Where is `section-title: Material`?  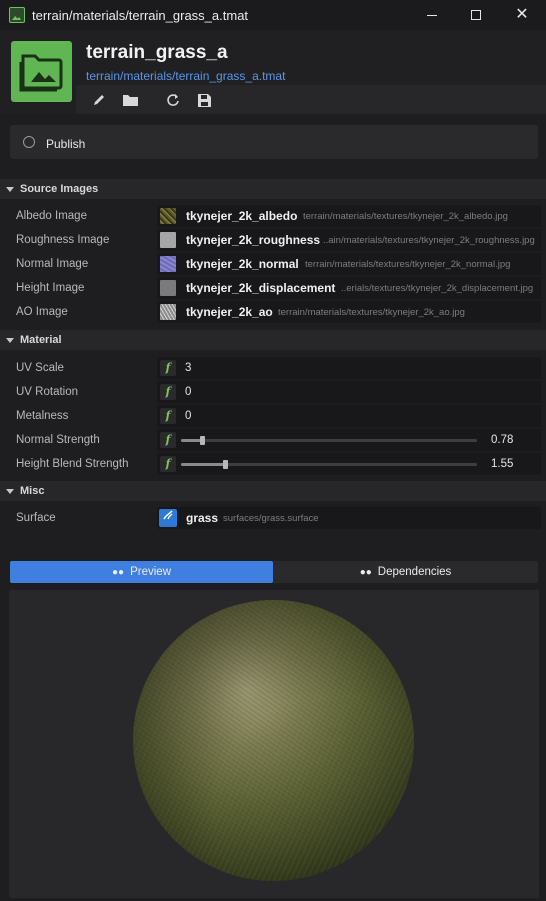
section-title: Material is located at coordinates (41, 340).